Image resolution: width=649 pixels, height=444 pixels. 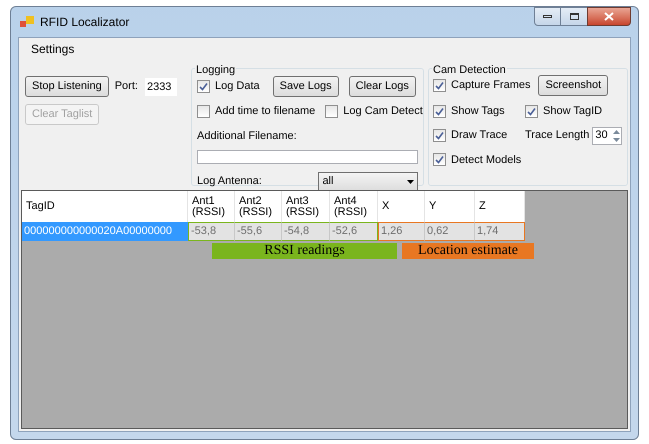 I want to click on table-cell: 1,26, so click(x=401, y=231).